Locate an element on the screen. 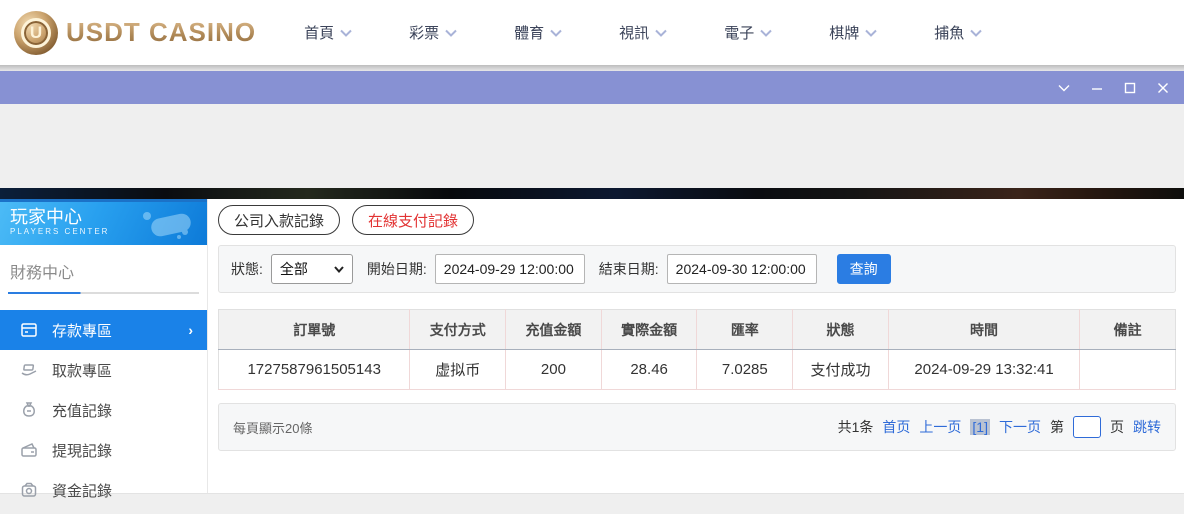 The width and height of the screenshot is (1184, 514). nav-item-home: 首頁 is located at coordinates (328, 32).